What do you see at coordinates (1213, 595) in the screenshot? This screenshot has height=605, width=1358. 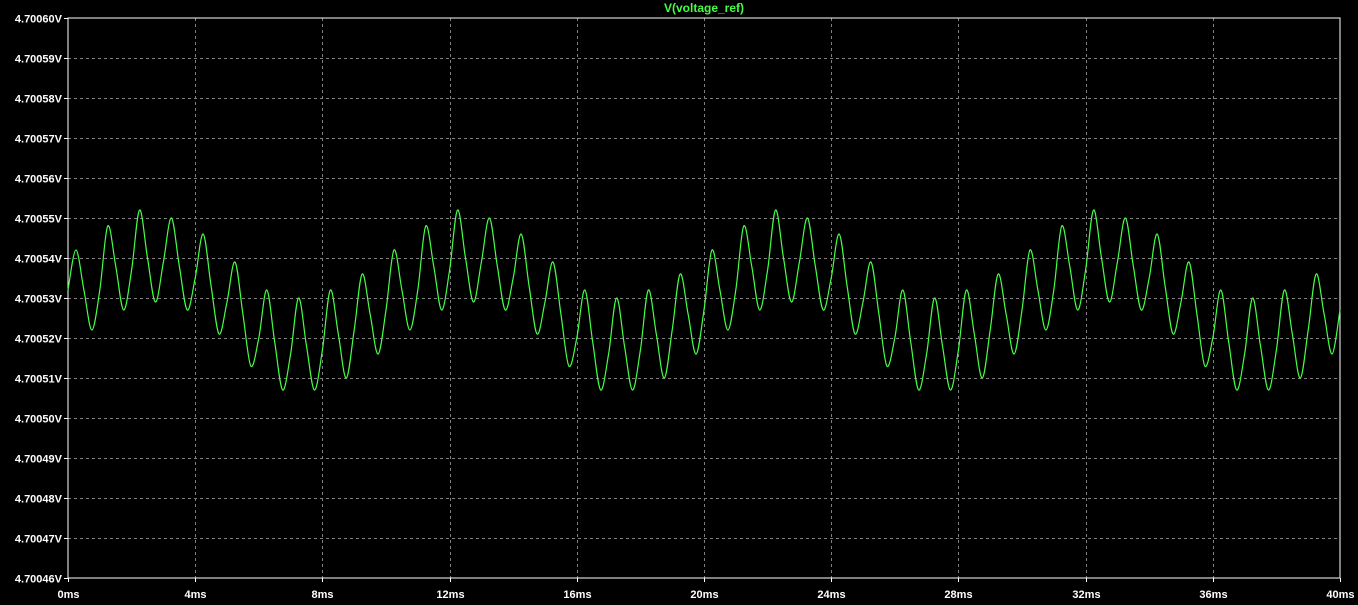 I see `x-tick-label: 36ms` at bounding box center [1213, 595].